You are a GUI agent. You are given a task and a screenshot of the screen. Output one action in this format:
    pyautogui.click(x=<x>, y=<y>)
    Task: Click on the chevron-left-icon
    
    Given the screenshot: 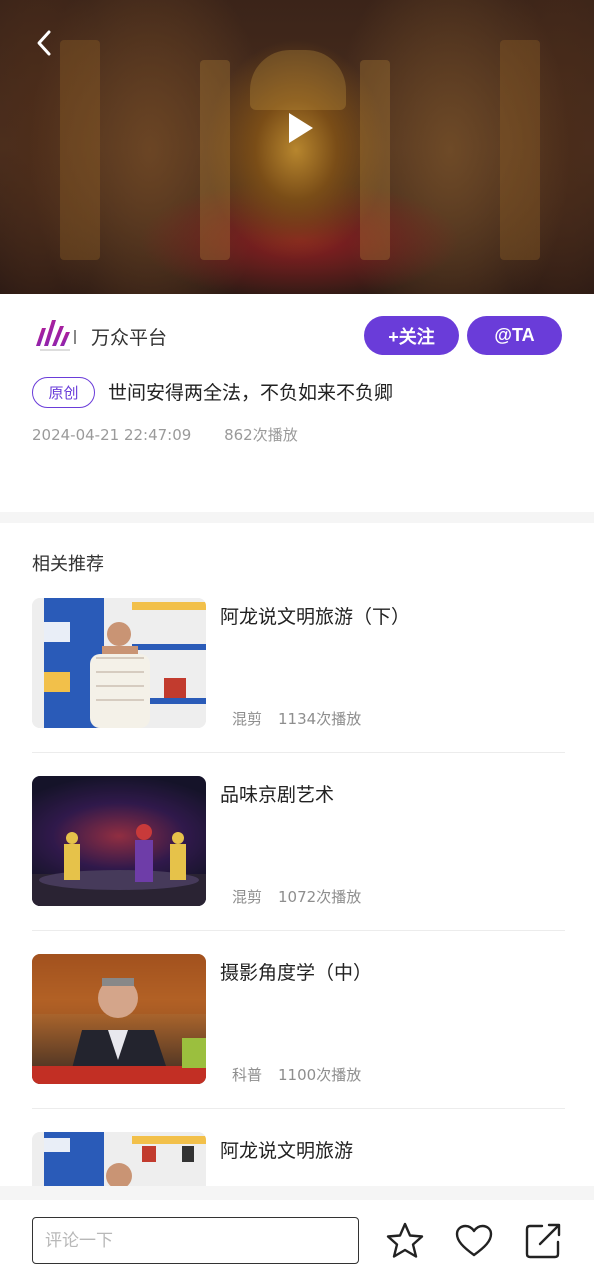 What is the action you would take?
    pyautogui.click(x=44, y=43)
    